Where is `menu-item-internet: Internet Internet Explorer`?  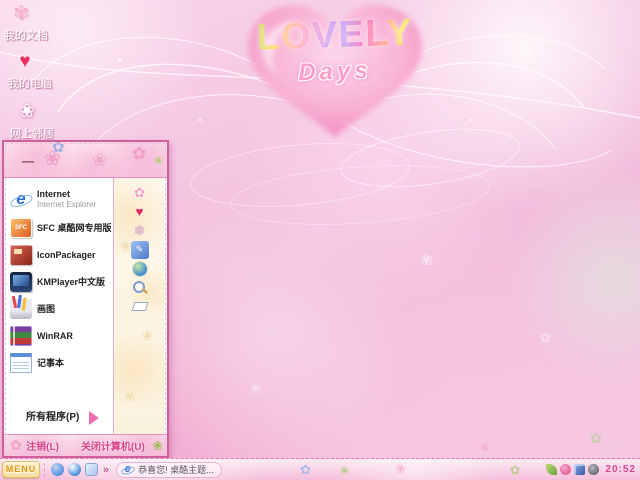
menu-item-internet: Internet Internet Explorer is located at coordinates (60, 199).